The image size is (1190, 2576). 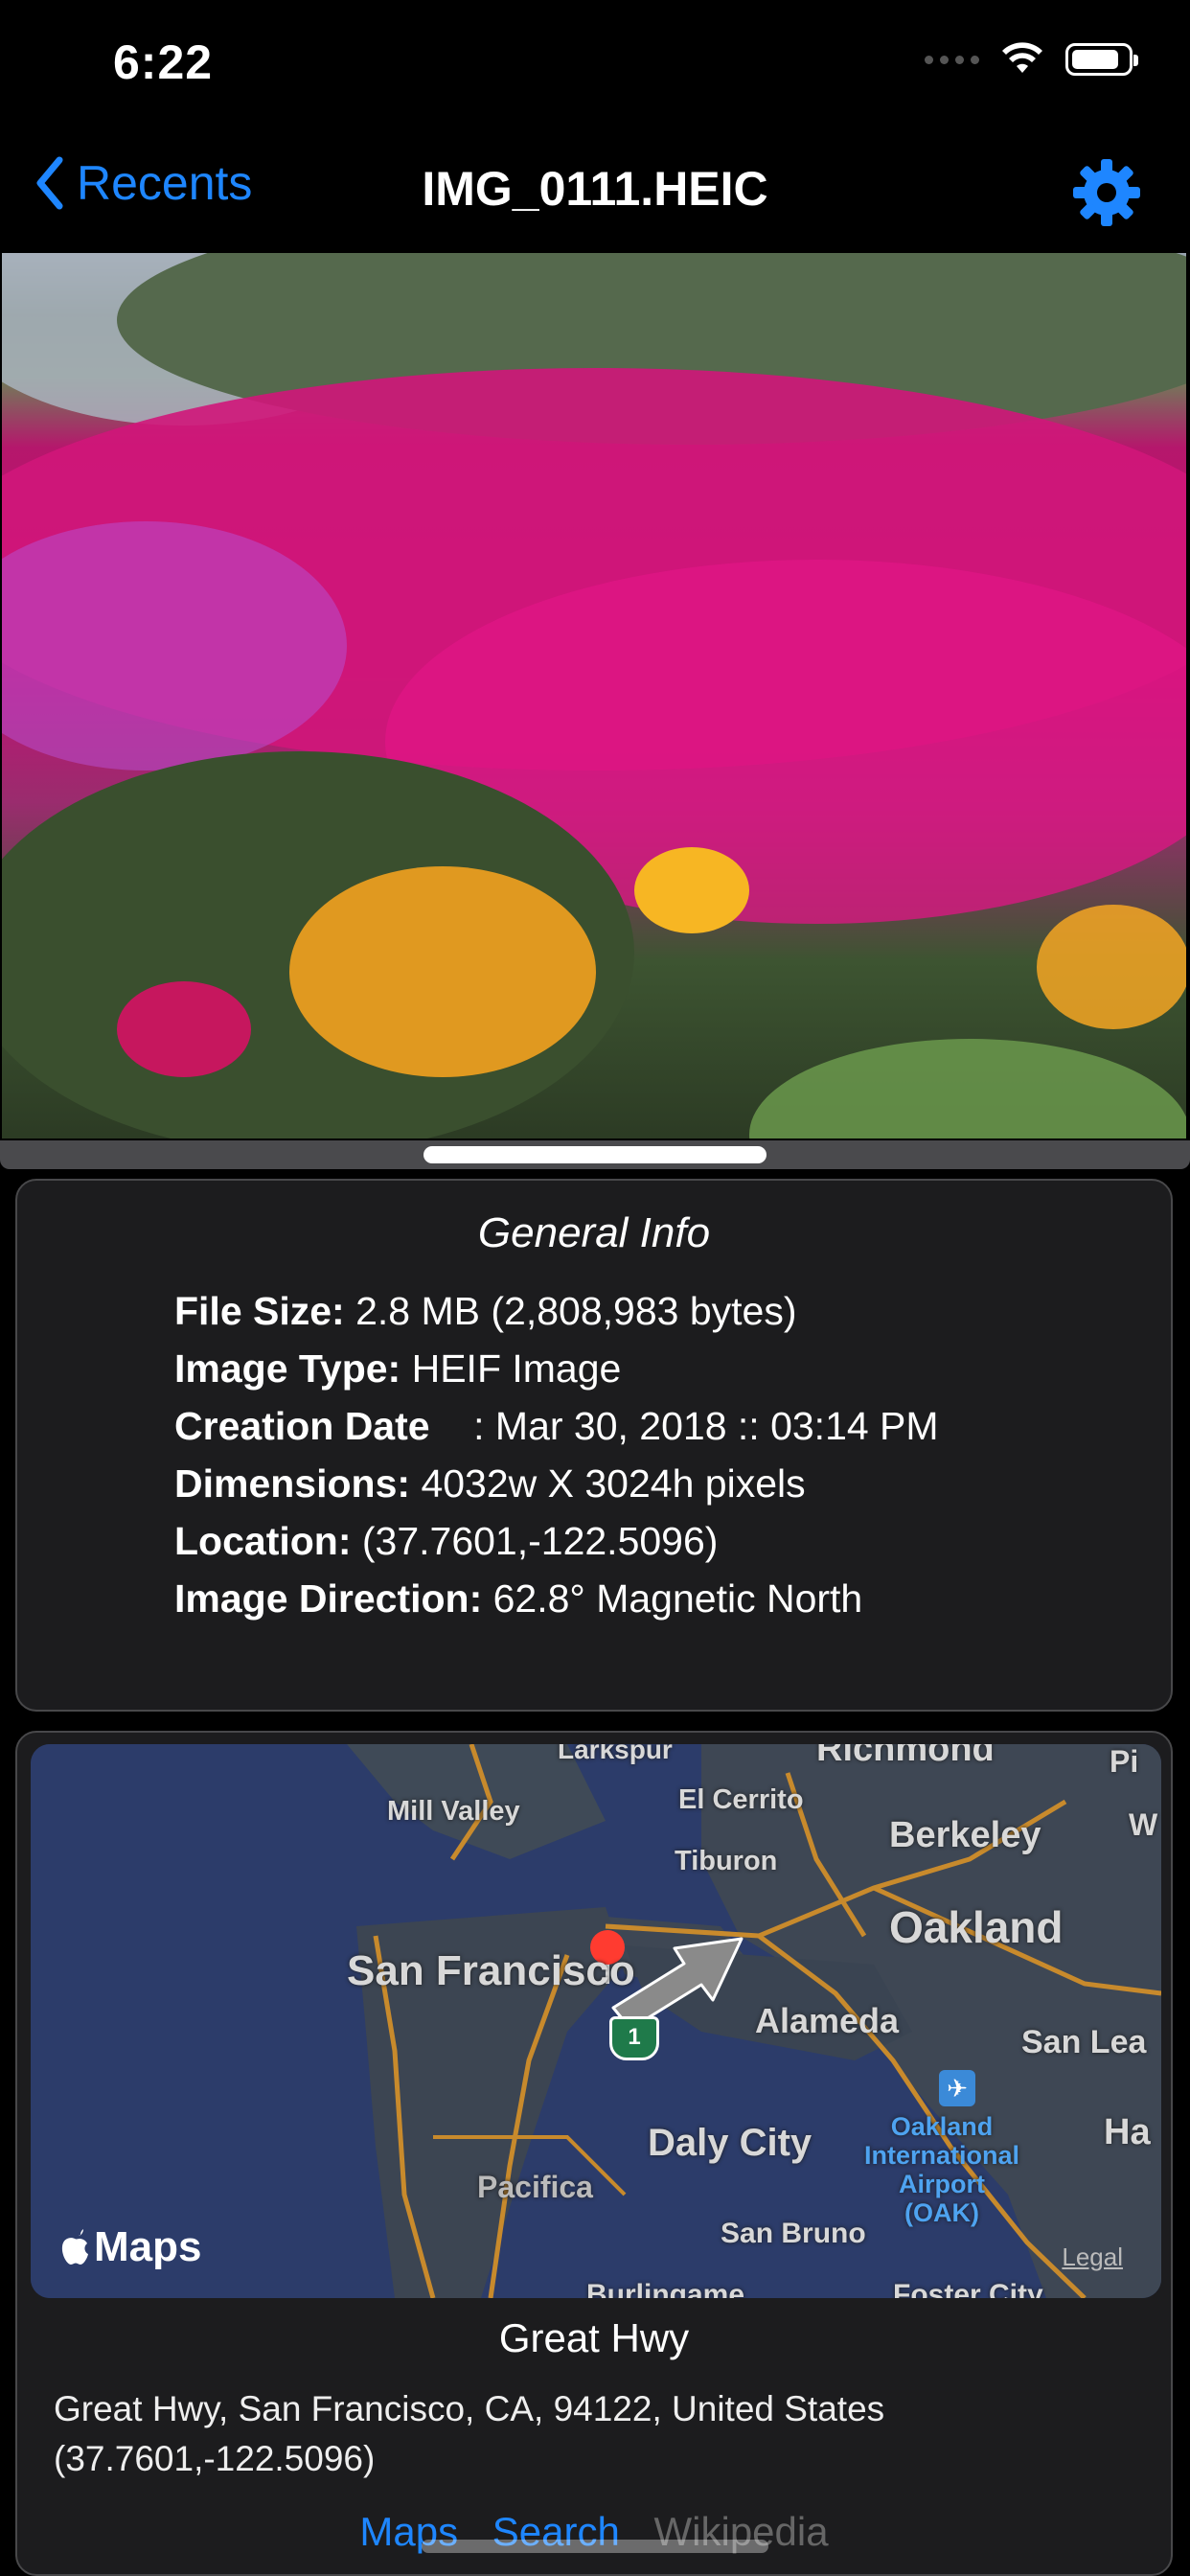 What do you see at coordinates (634, 2038) in the screenshot?
I see `route-shield: 1` at bounding box center [634, 2038].